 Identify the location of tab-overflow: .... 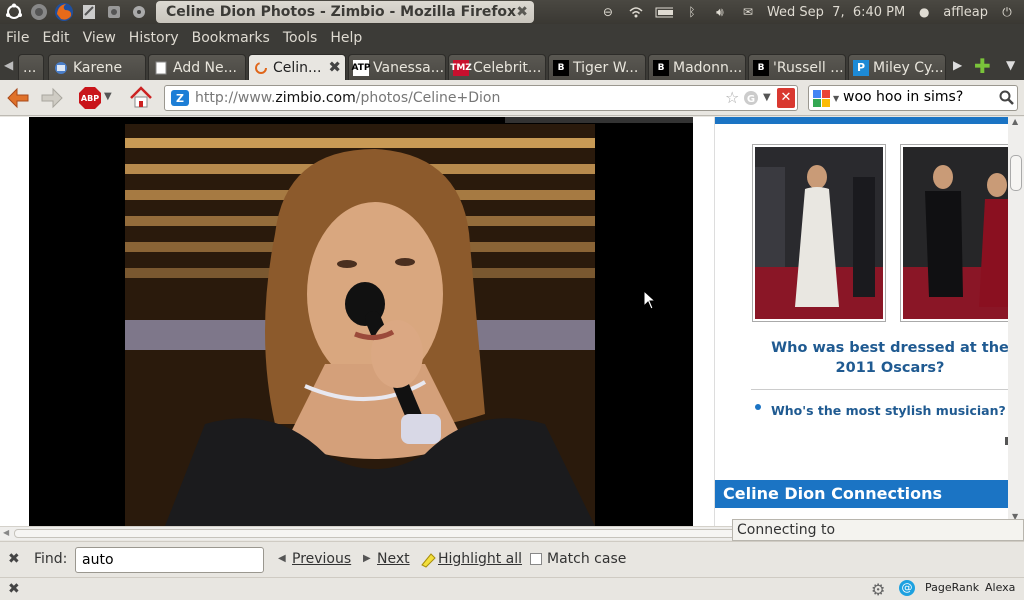
(31, 67).